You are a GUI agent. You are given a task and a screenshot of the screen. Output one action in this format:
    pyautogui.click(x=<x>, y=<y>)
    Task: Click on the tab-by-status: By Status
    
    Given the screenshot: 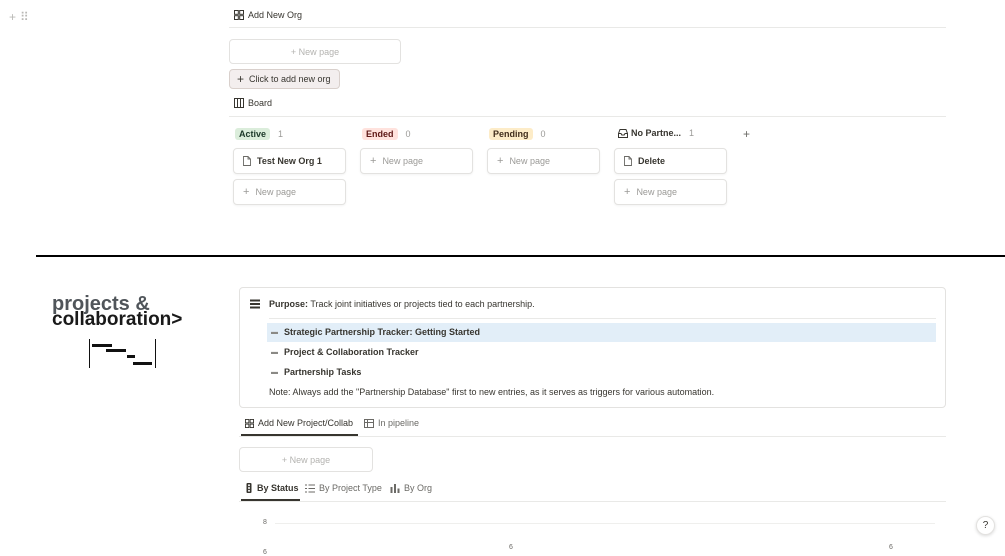 What is the action you would take?
    pyautogui.click(x=272, y=488)
    